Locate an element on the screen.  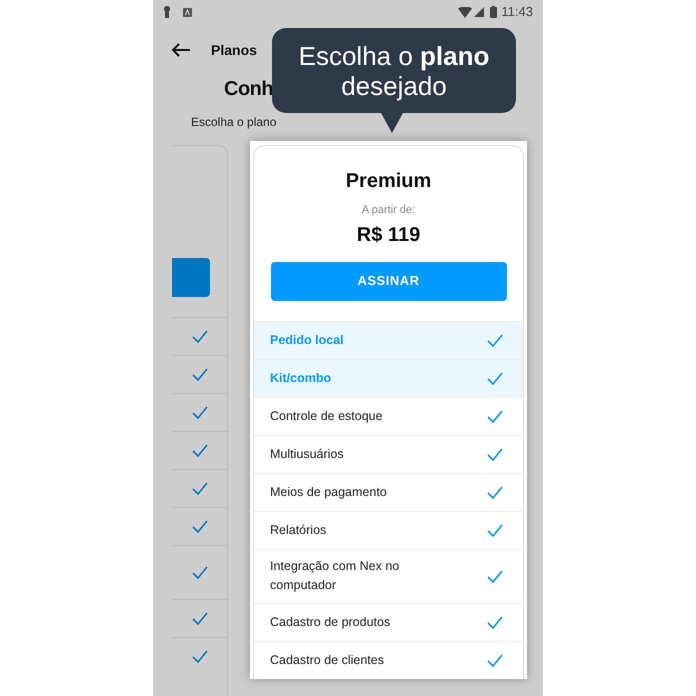
header-title: Planos is located at coordinates (234, 50).